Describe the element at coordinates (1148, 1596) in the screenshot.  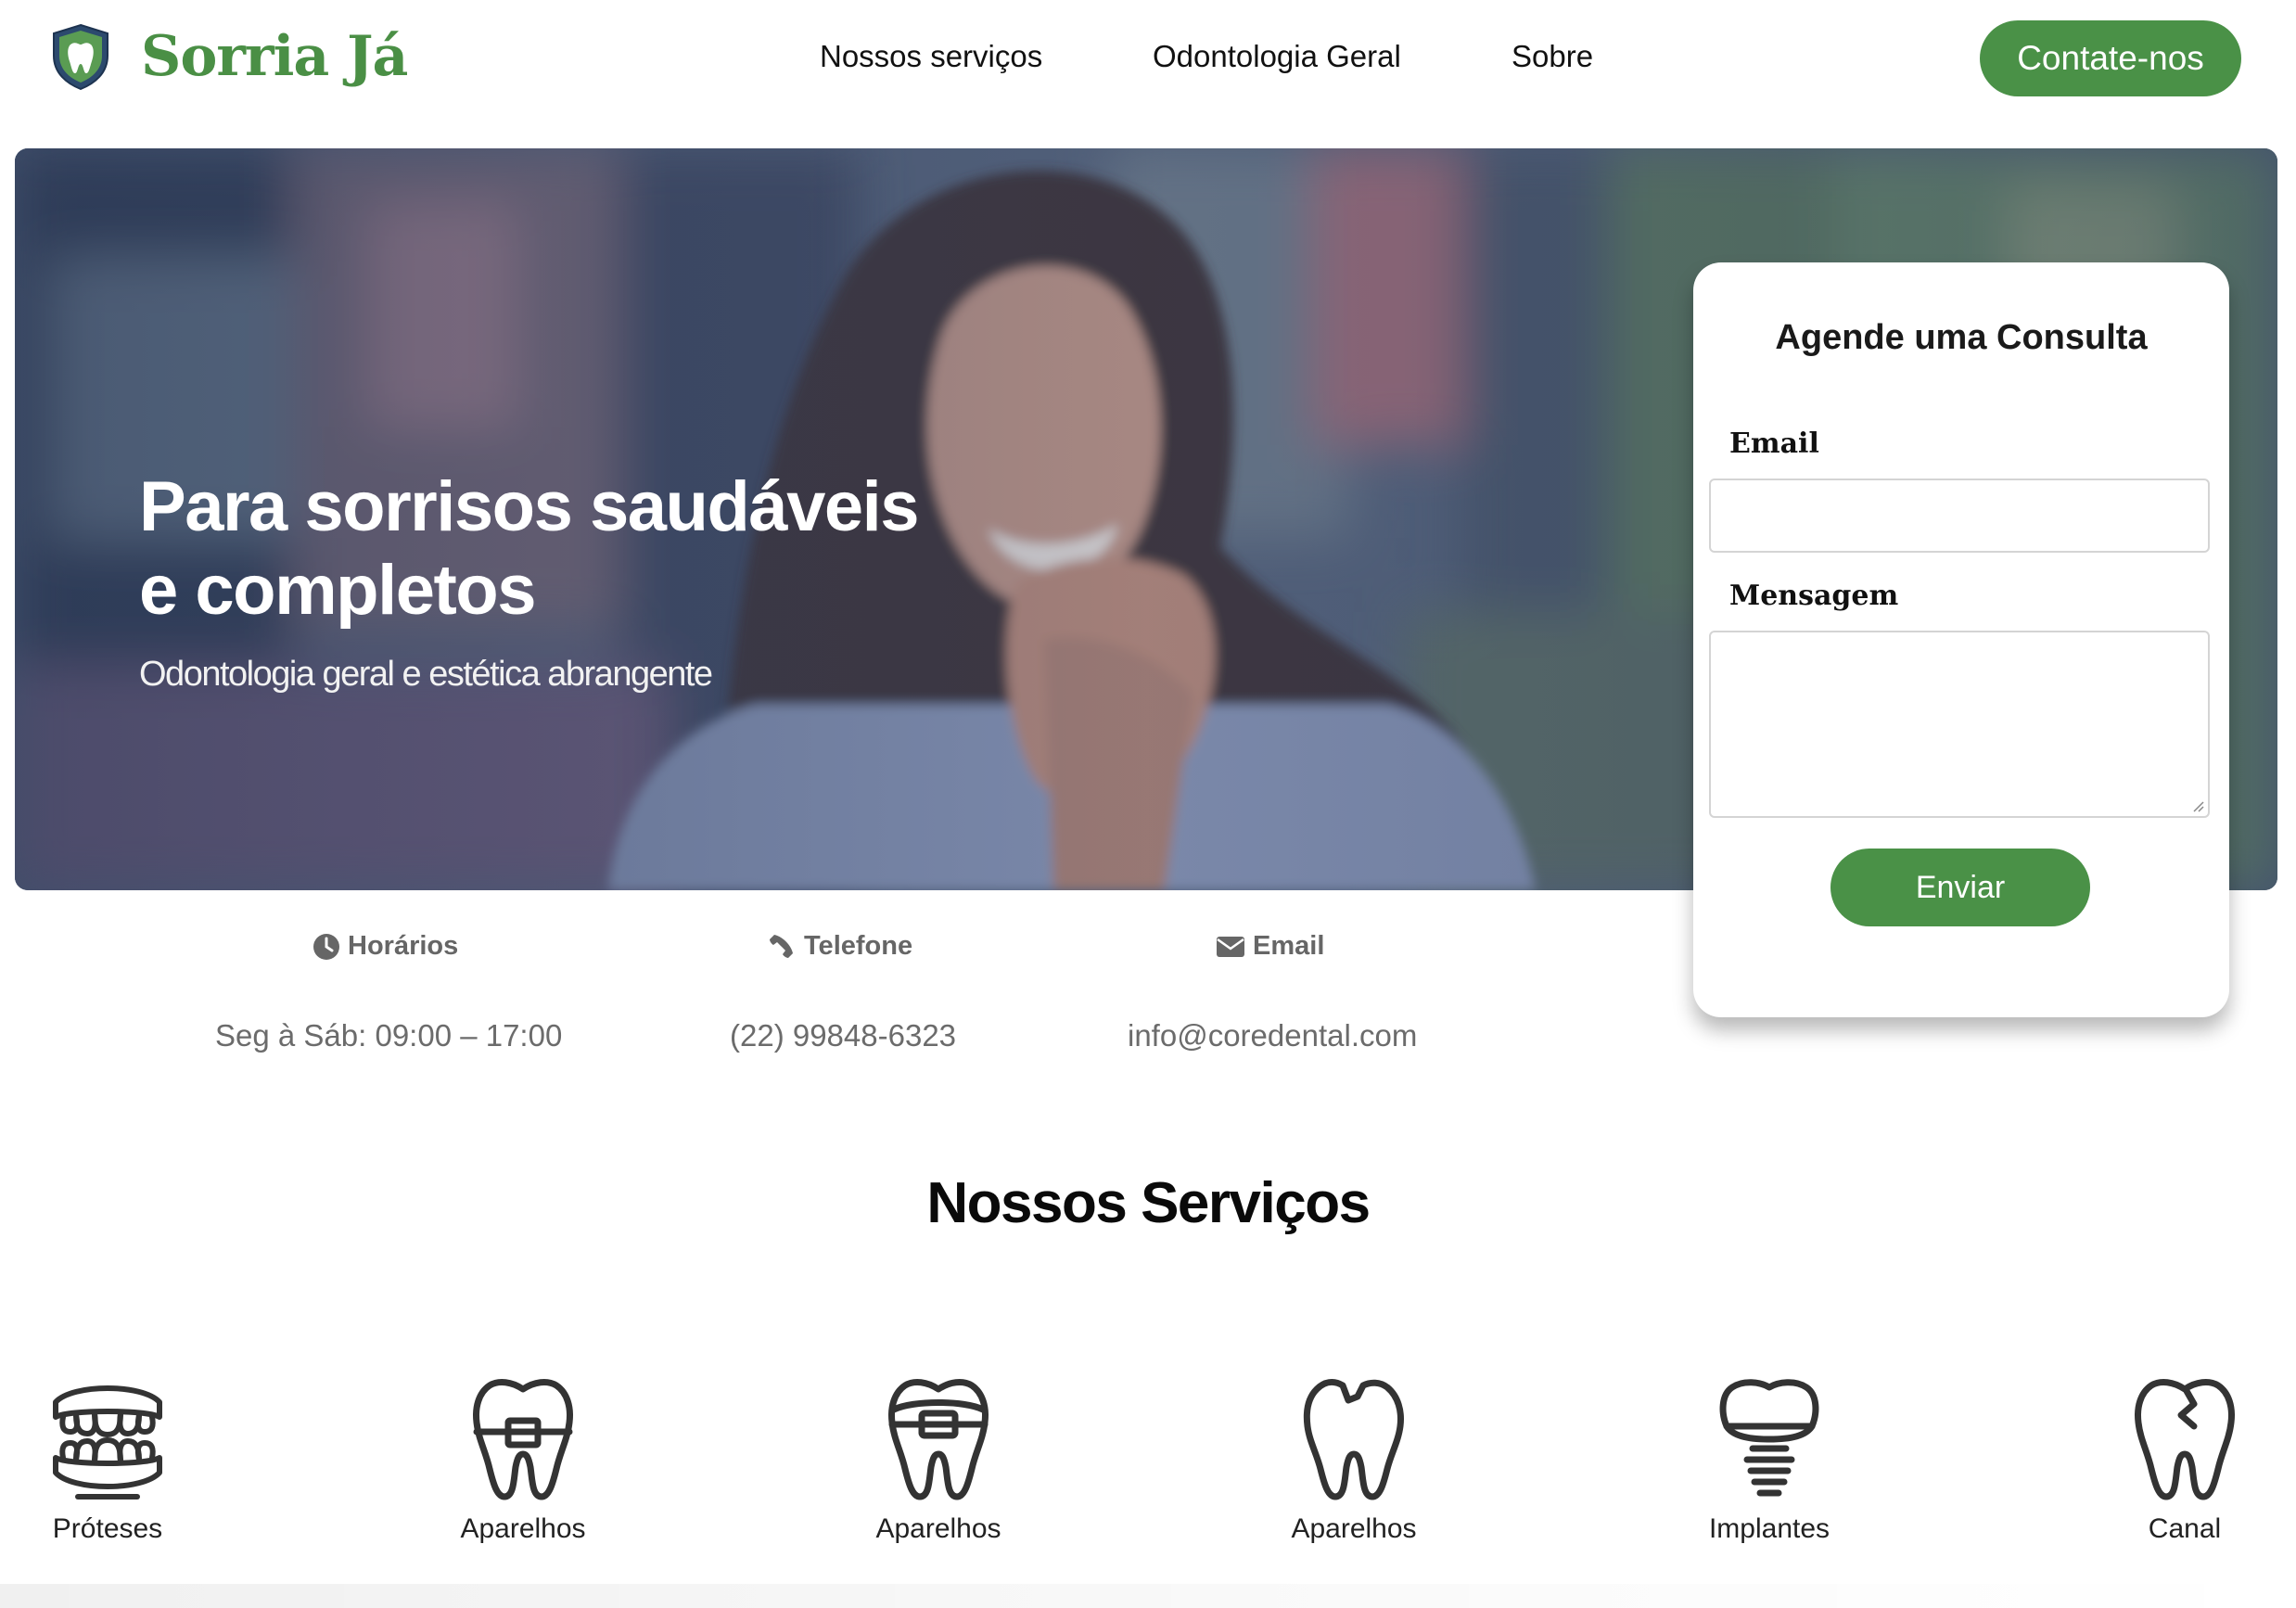
I see `section-divider` at that location.